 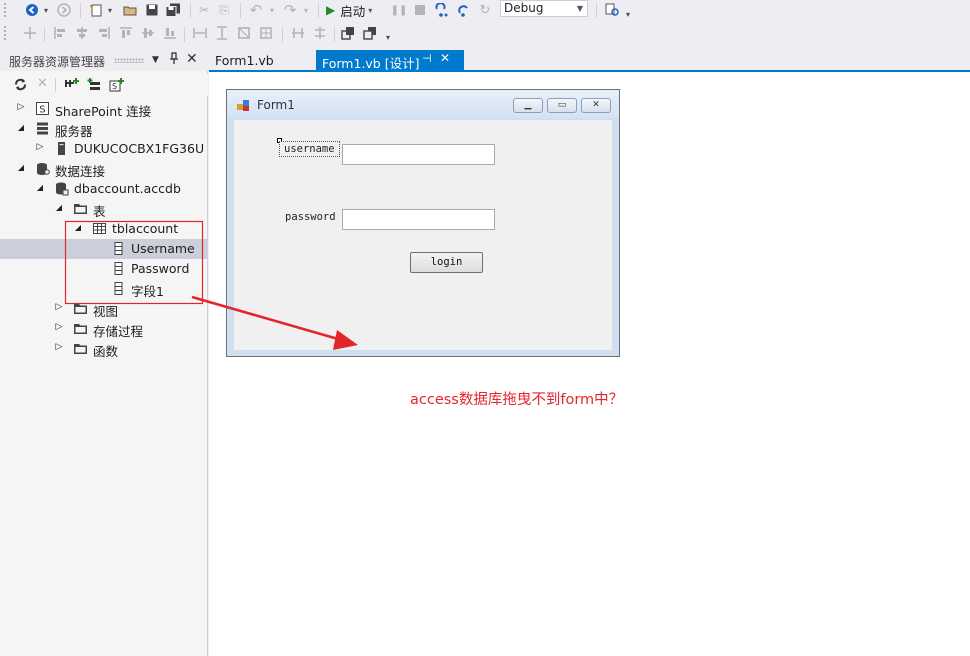 What do you see at coordinates (118, 331) in the screenshot?
I see `tree-node-label: 存储过程` at bounding box center [118, 331].